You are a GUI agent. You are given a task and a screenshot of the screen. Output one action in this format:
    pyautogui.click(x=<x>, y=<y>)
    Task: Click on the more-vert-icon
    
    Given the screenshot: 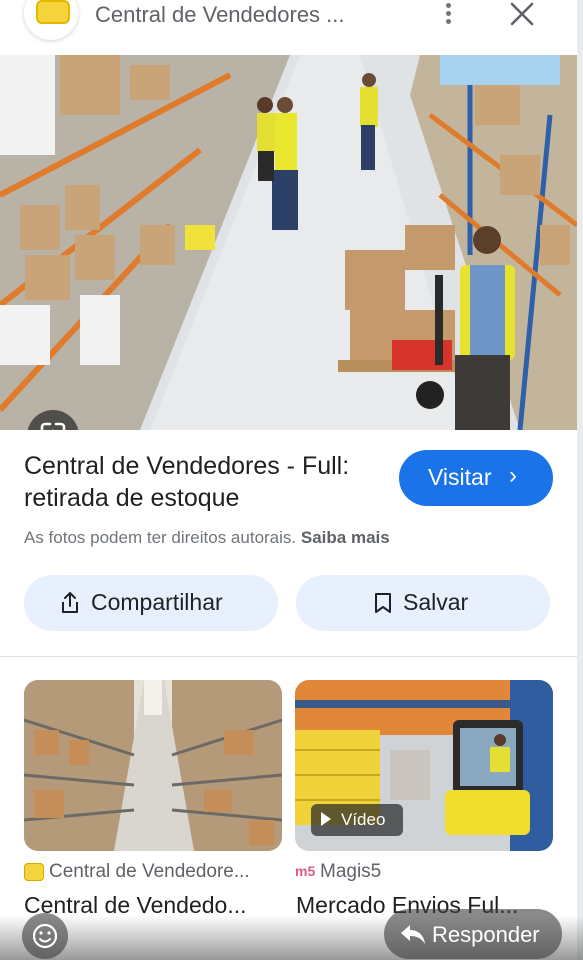 What is the action you would take?
    pyautogui.click(x=448, y=15)
    